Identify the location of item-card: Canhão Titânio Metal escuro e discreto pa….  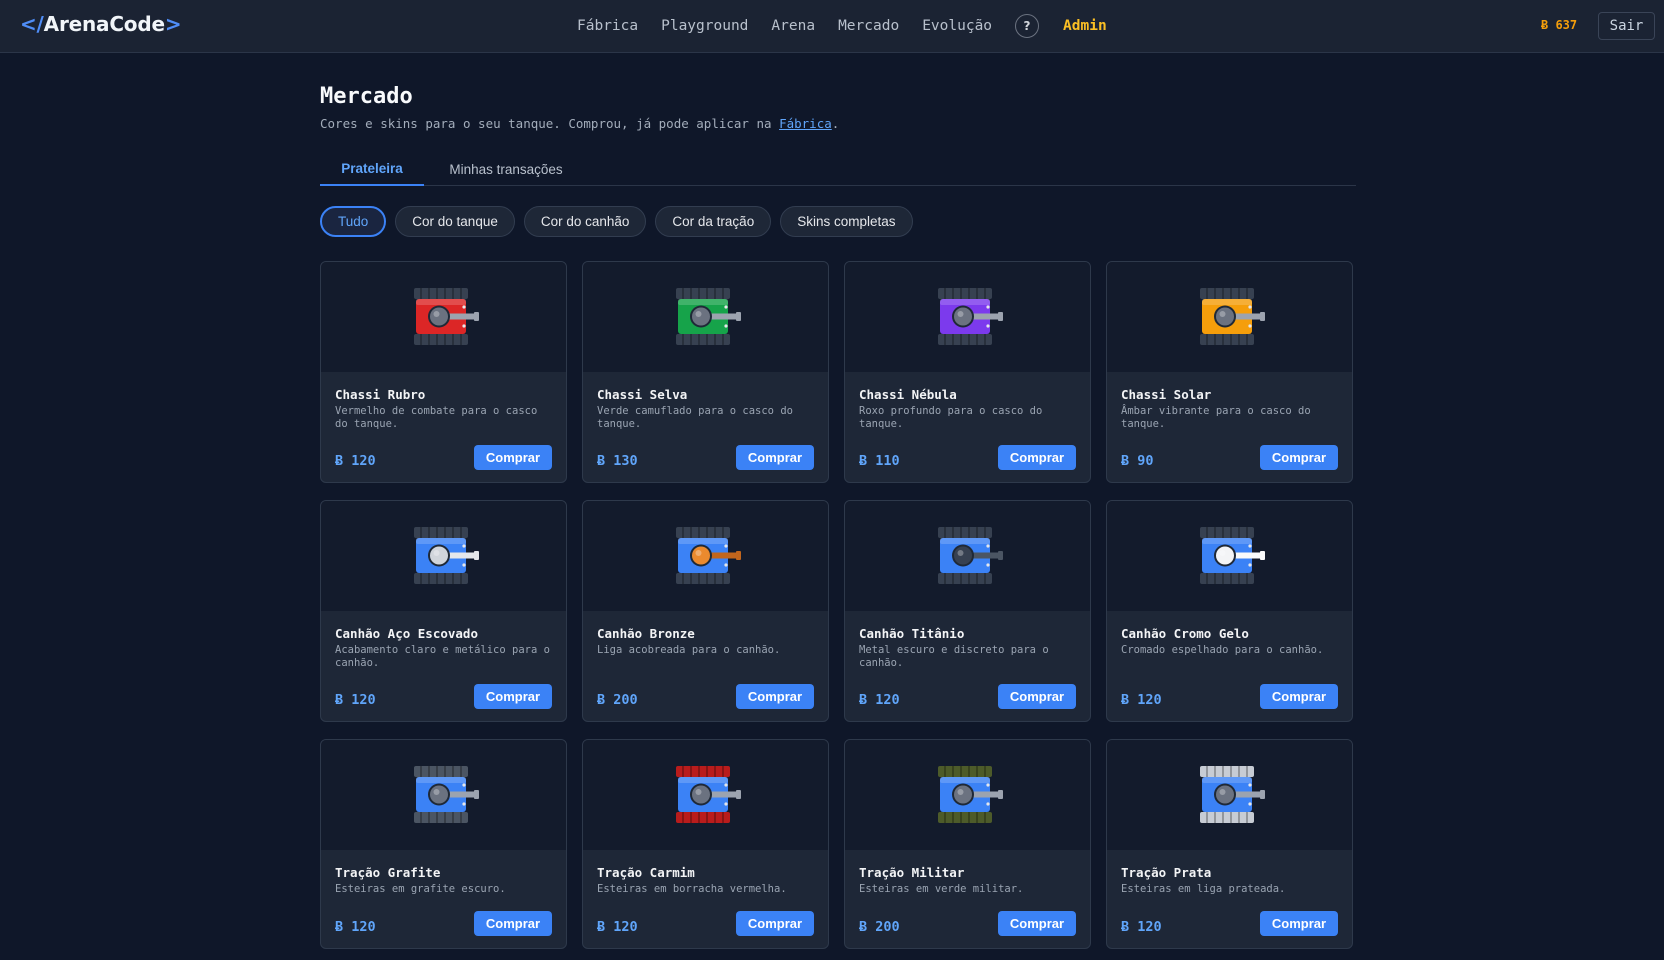
(967, 611).